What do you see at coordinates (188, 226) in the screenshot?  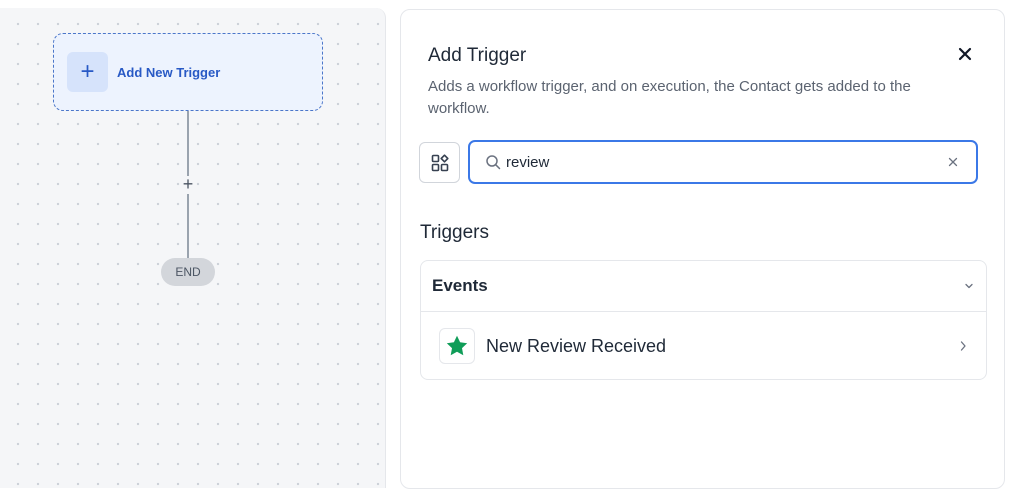 I see `connector-line-bottom` at bounding box center [188, 226].